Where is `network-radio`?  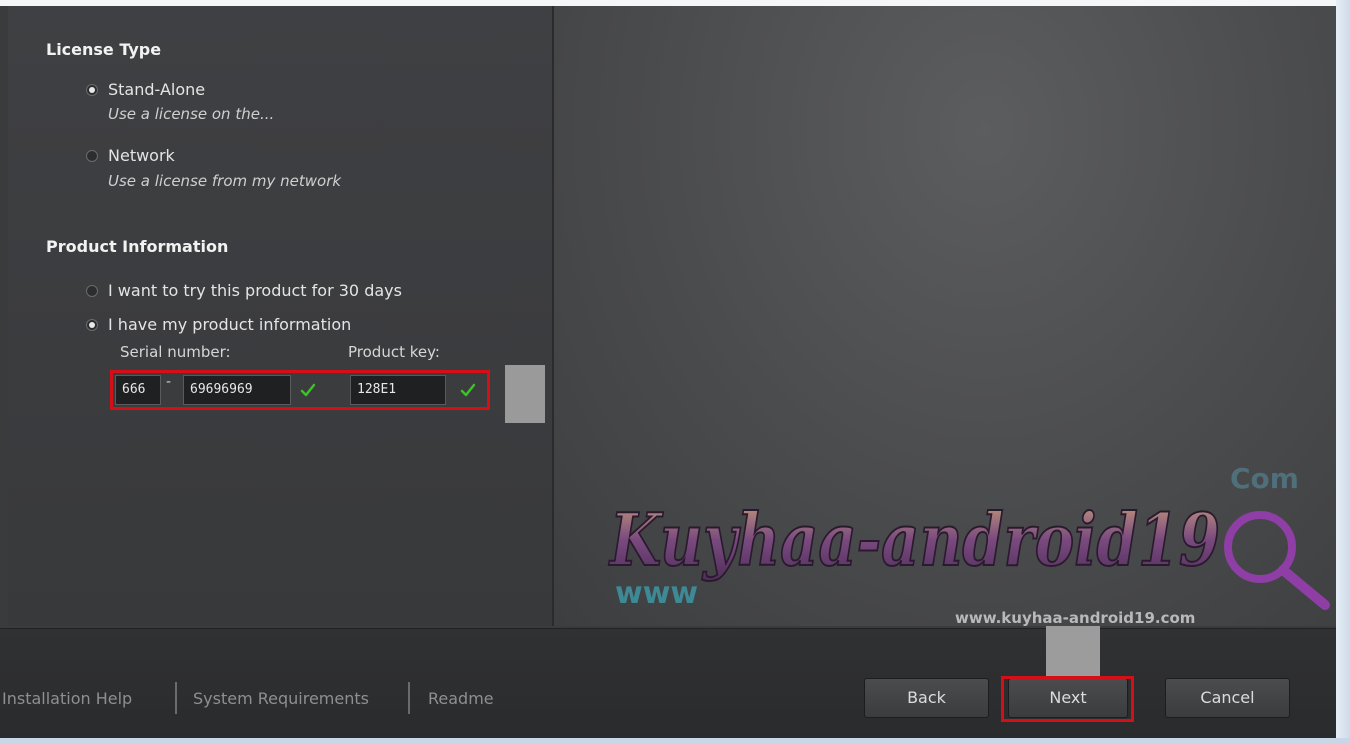
network-radio is located at coordinates (92, 156).